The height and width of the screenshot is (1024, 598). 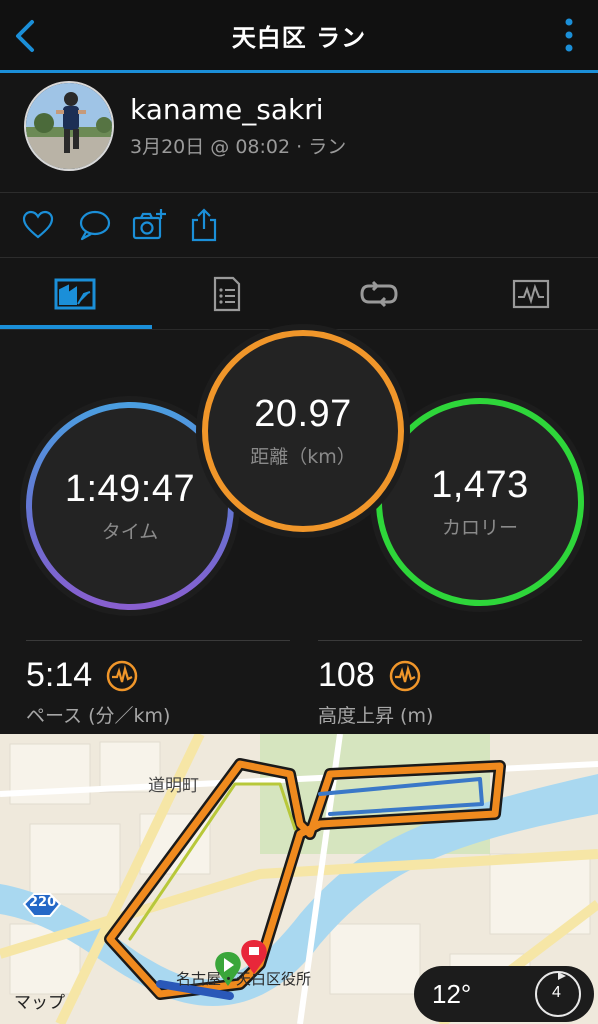 I want to click on distance-label: 距離（km）, so click(x=303, y=457).